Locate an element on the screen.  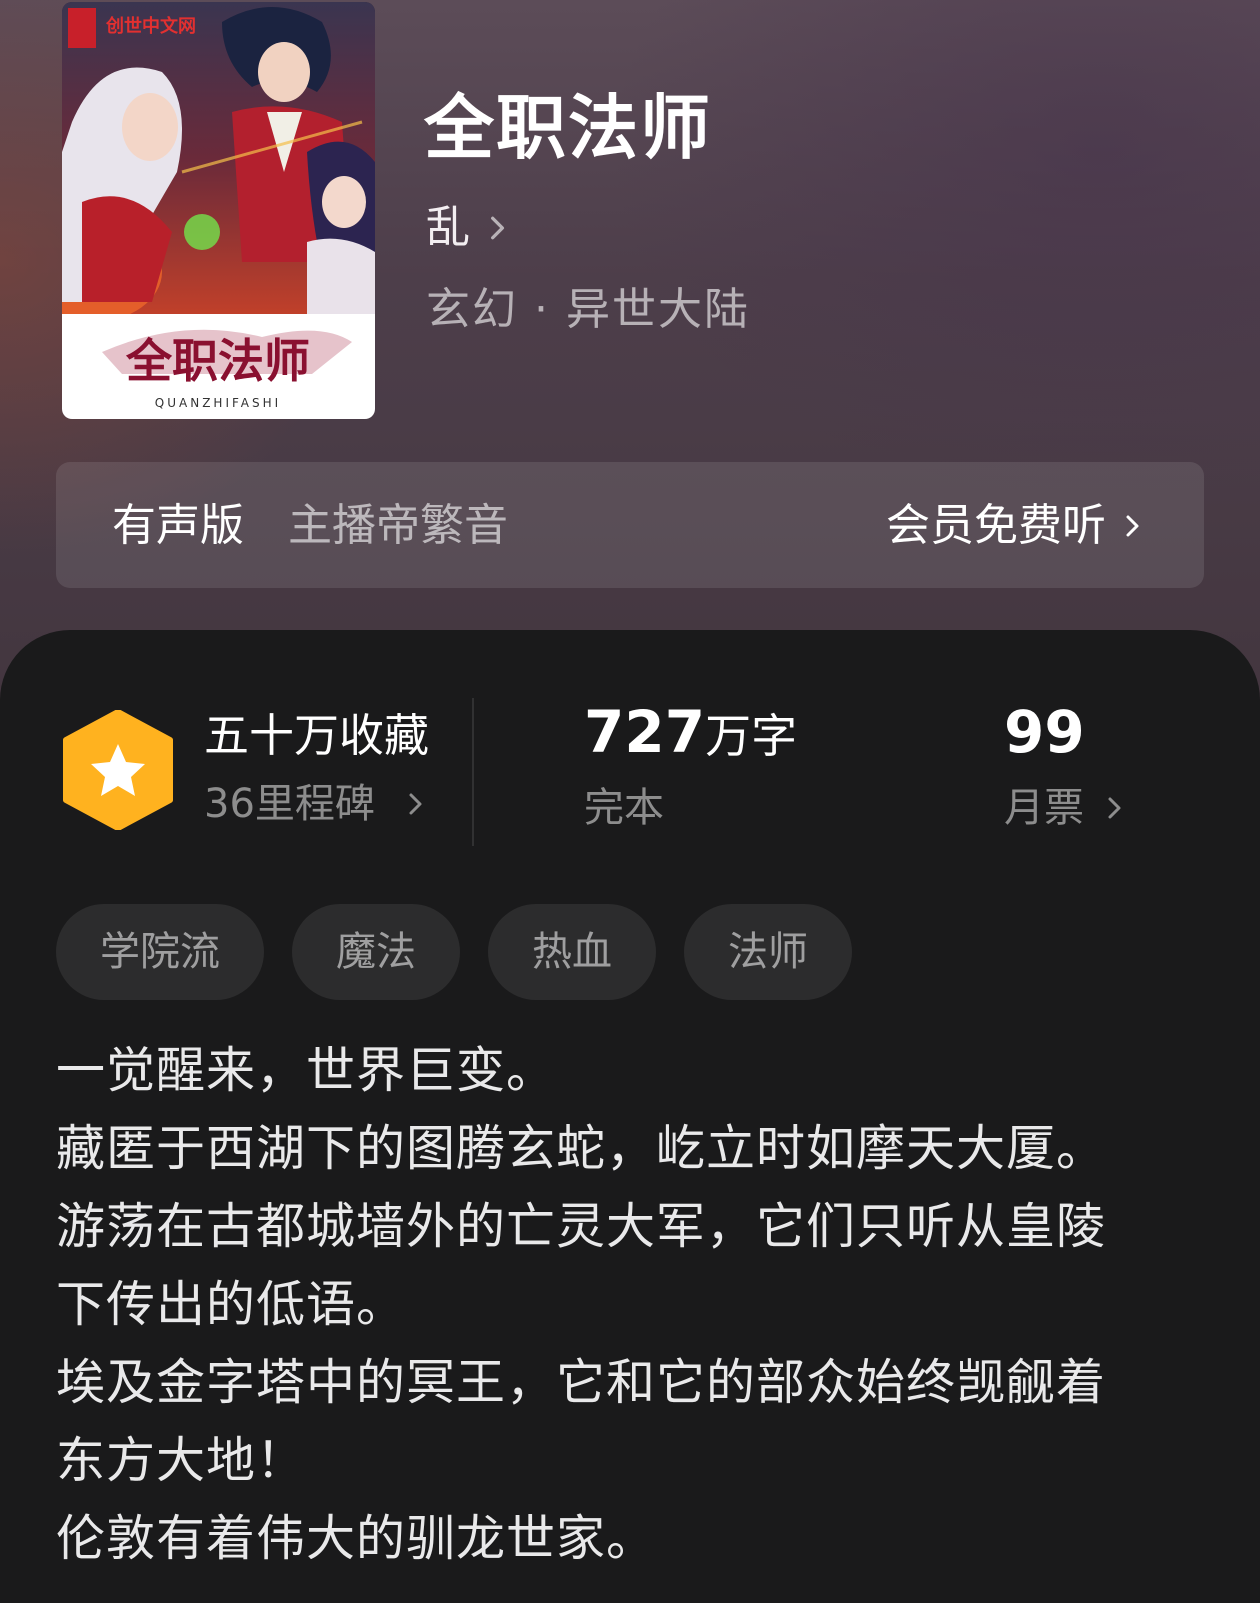
milestones-link: 36里程碑 is located at coordinates (315, 804).